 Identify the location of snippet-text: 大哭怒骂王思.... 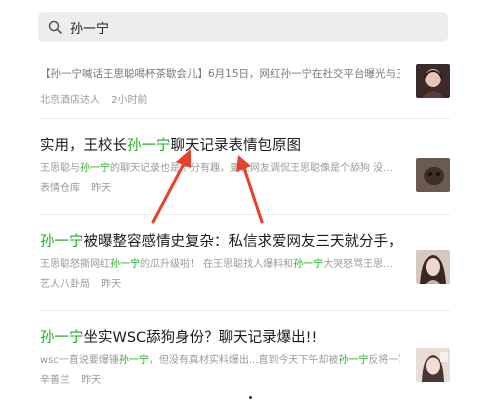
(358, 264).